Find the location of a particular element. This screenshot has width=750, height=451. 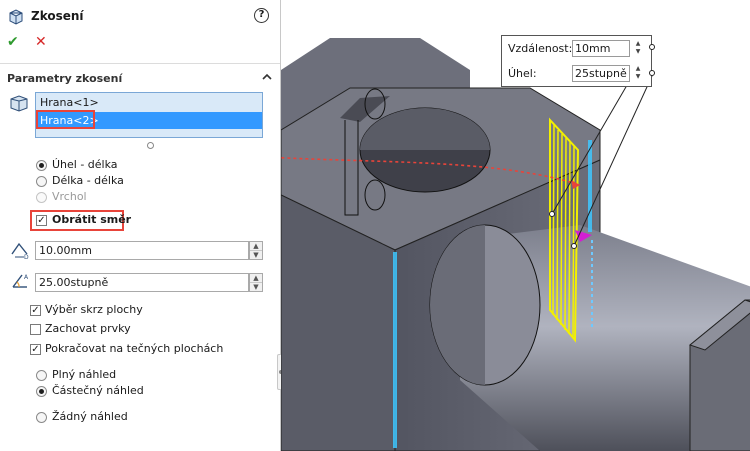

distance-stepper: ▲ ▼ is located at coordinates (256, 250).